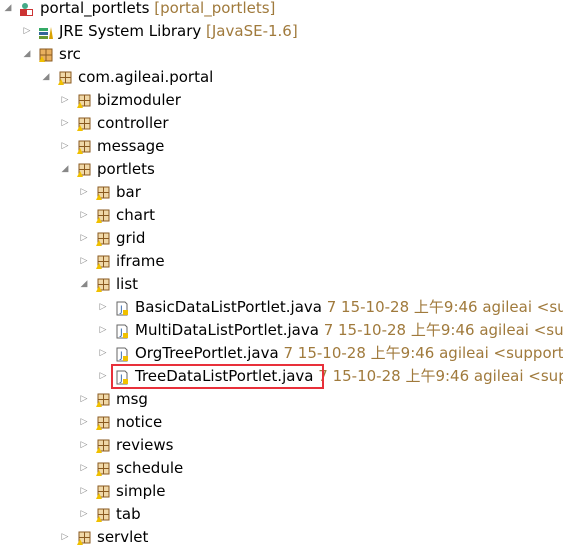 The image size is (563, 553). What do you see at coordinates (95, 8) in the screenshot?
I see `tree-item-label: portal_portlets` at bounding box center [95, 8].